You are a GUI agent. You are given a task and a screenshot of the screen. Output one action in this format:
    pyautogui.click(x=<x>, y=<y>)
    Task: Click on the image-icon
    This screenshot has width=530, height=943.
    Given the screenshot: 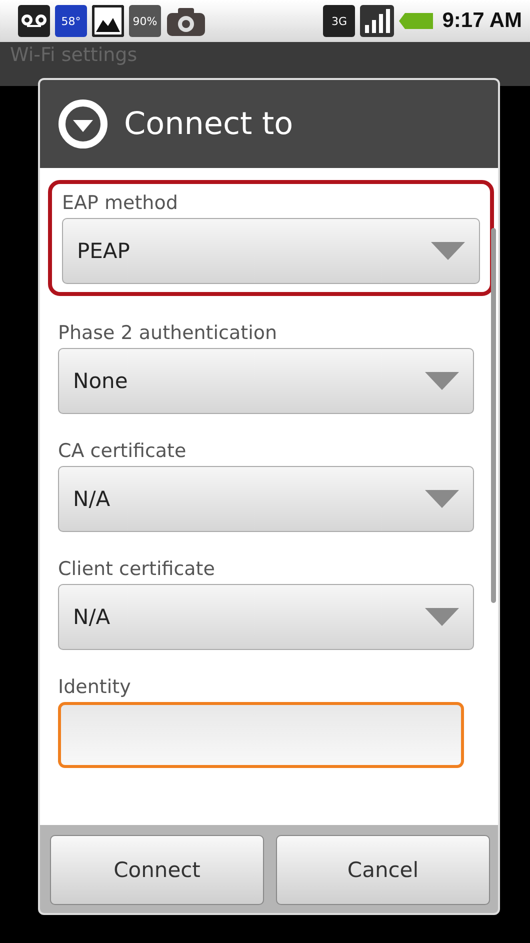 What is the action you would take?
    pyautogui.click(x=108, y=21)
    